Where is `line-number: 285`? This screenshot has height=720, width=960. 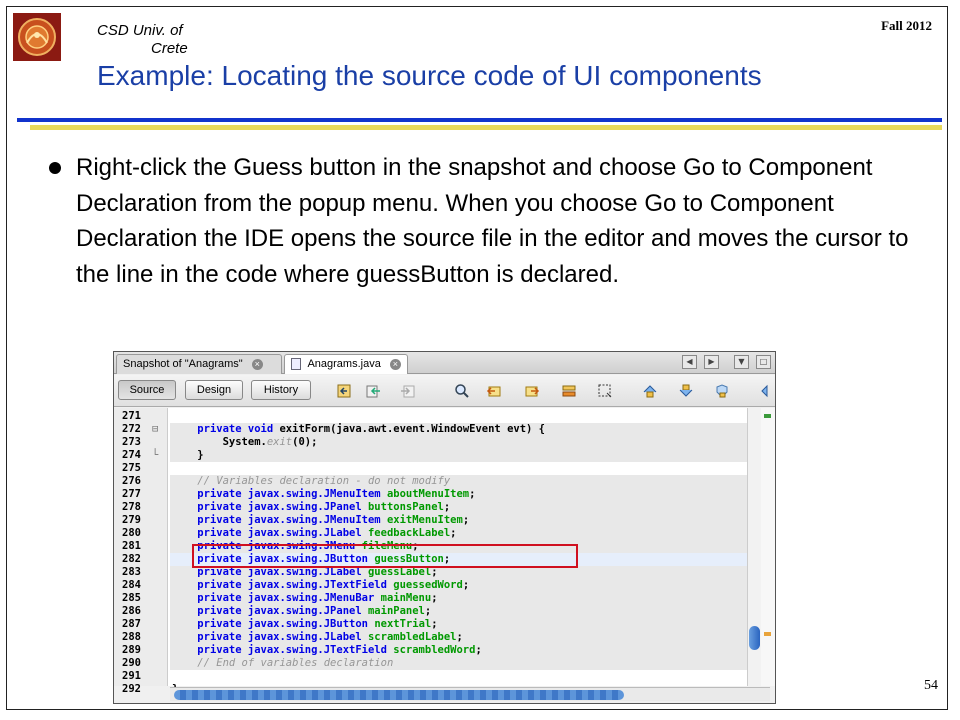 line-number: 285 is located at coordinates (131, 598).